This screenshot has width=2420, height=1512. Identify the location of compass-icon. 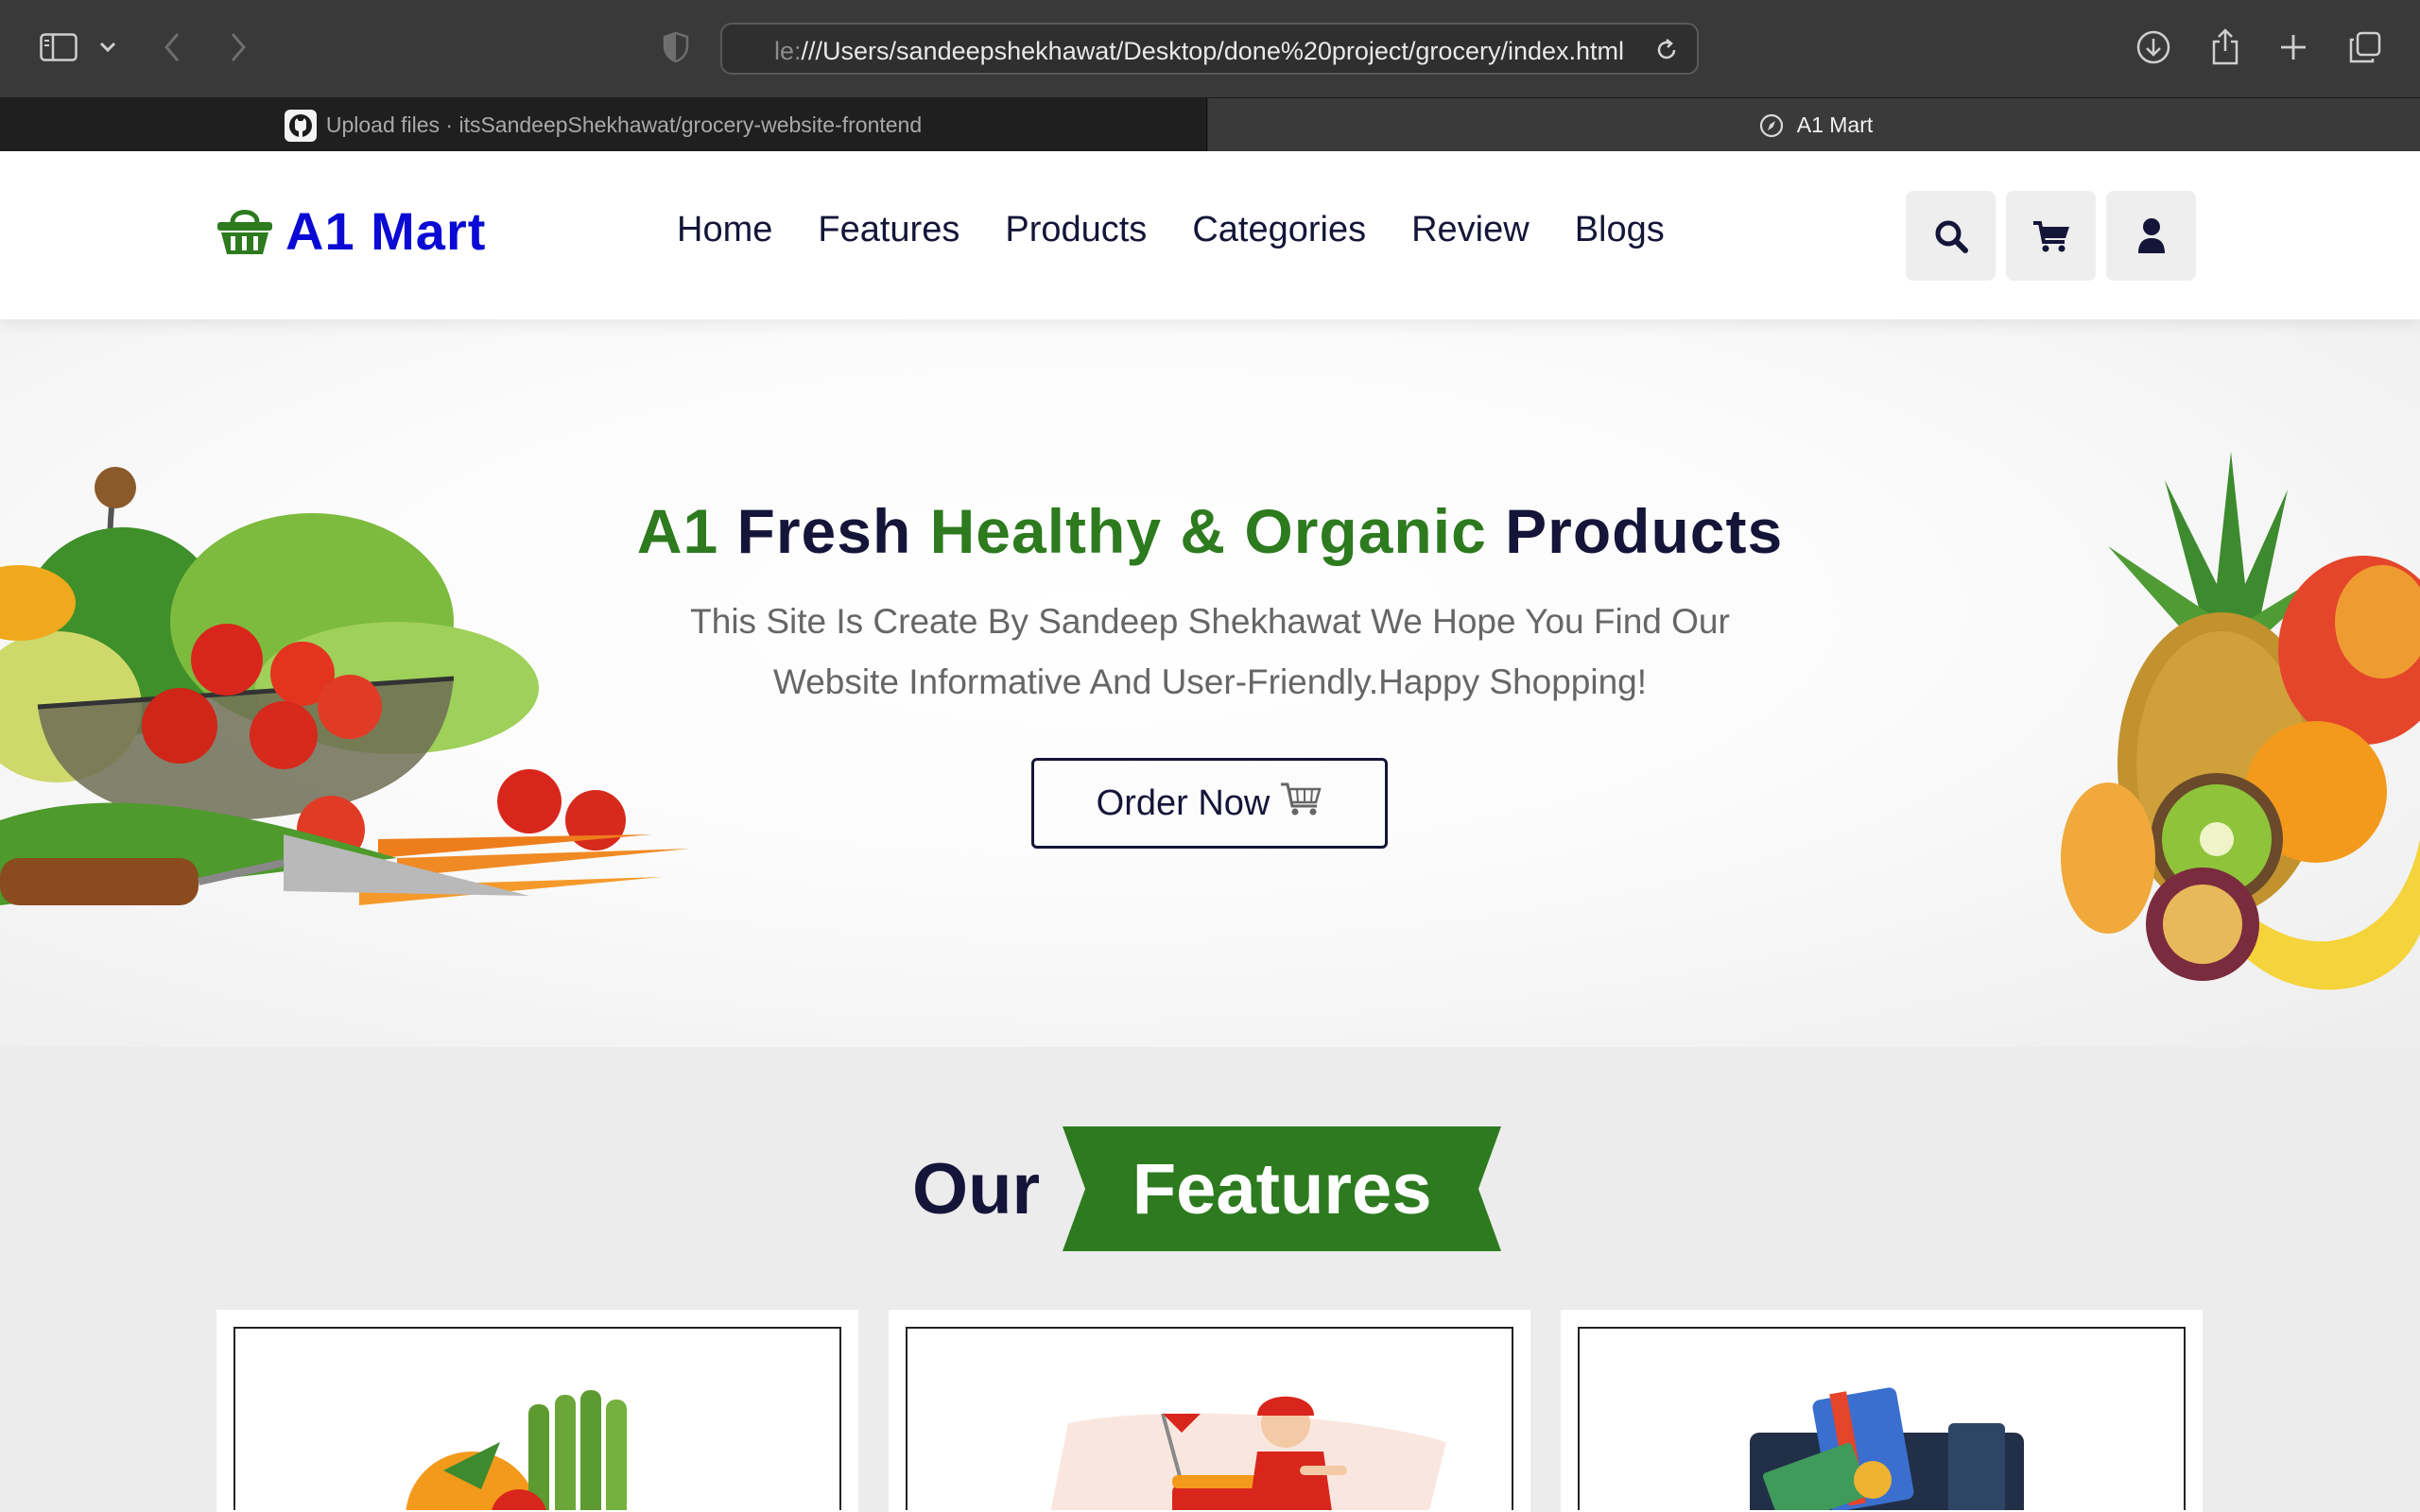
(1772, 126).